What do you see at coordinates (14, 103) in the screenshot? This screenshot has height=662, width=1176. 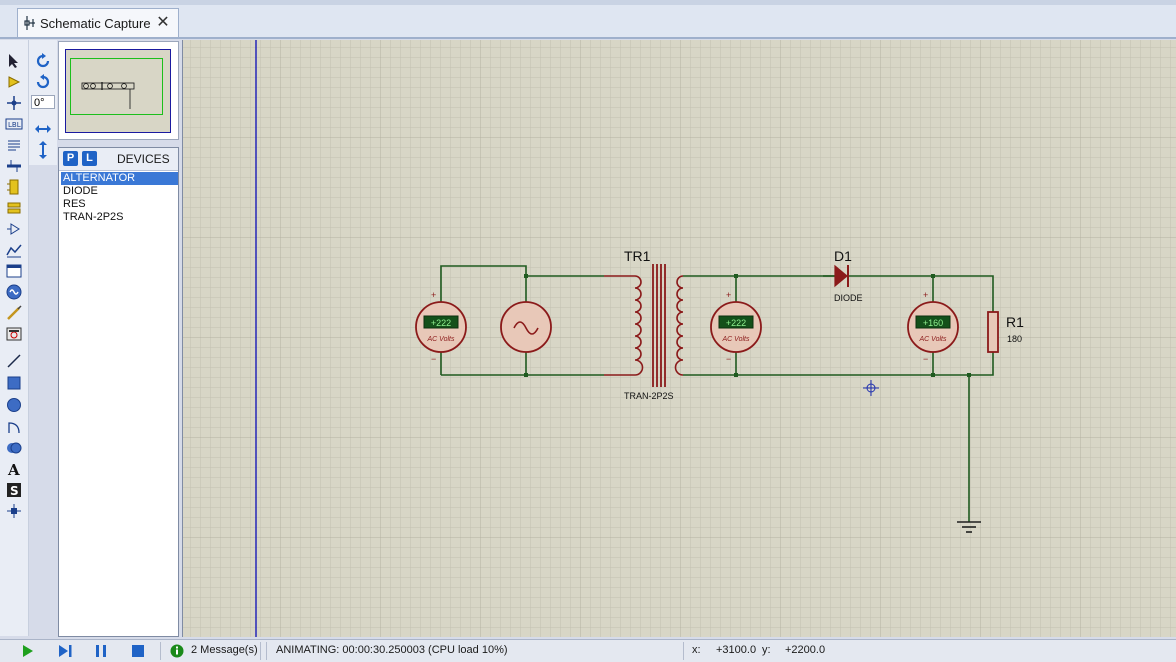 I see `junction-dot-icon` at bounding box center [14, 103].